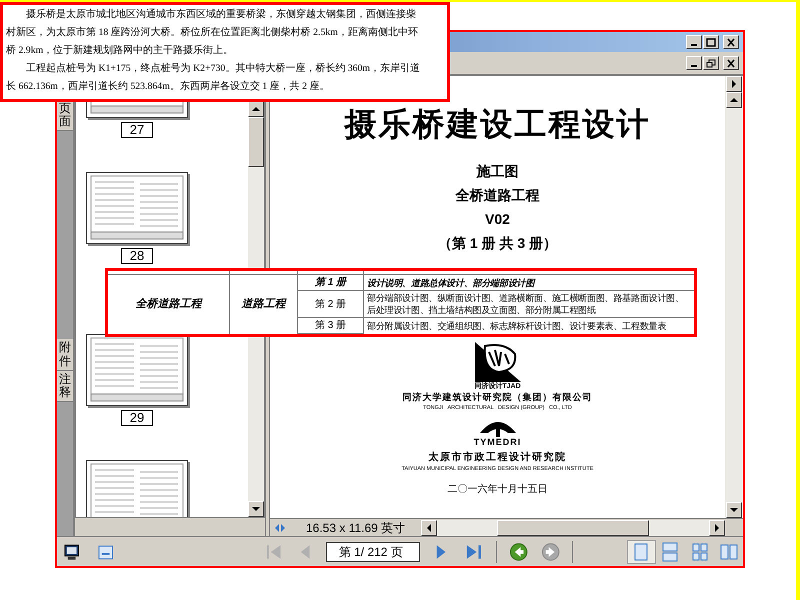 The width and height of the screenshot is (800, 600). I want to click on logo-text: TYMEDRI, so click(498, 442).